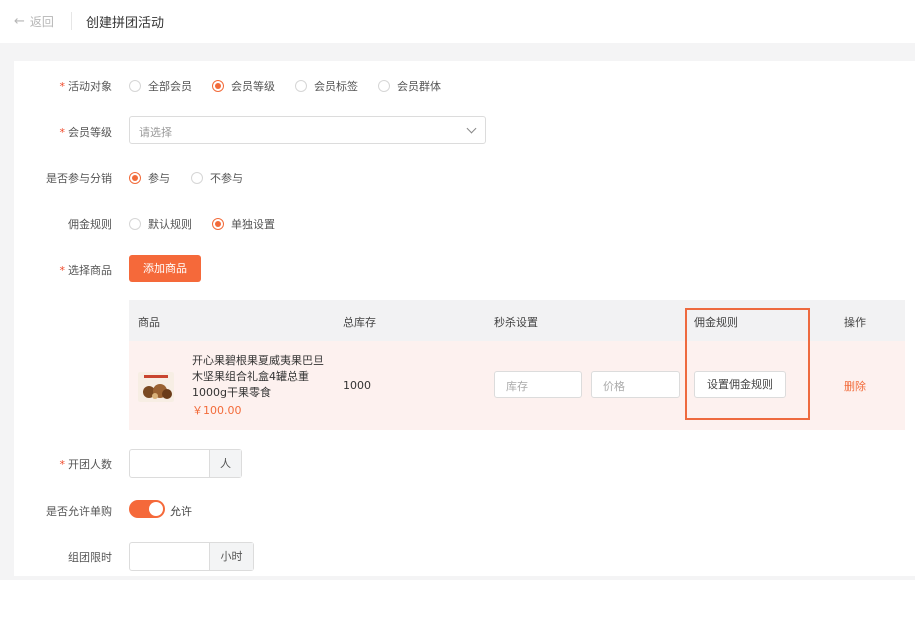 The image size is (915, 621). What do you see at coordinates (516, 322) in the screenshot?
I see `column-header-flash-sale: 秒杀设置` at bounding box center [516, 322].